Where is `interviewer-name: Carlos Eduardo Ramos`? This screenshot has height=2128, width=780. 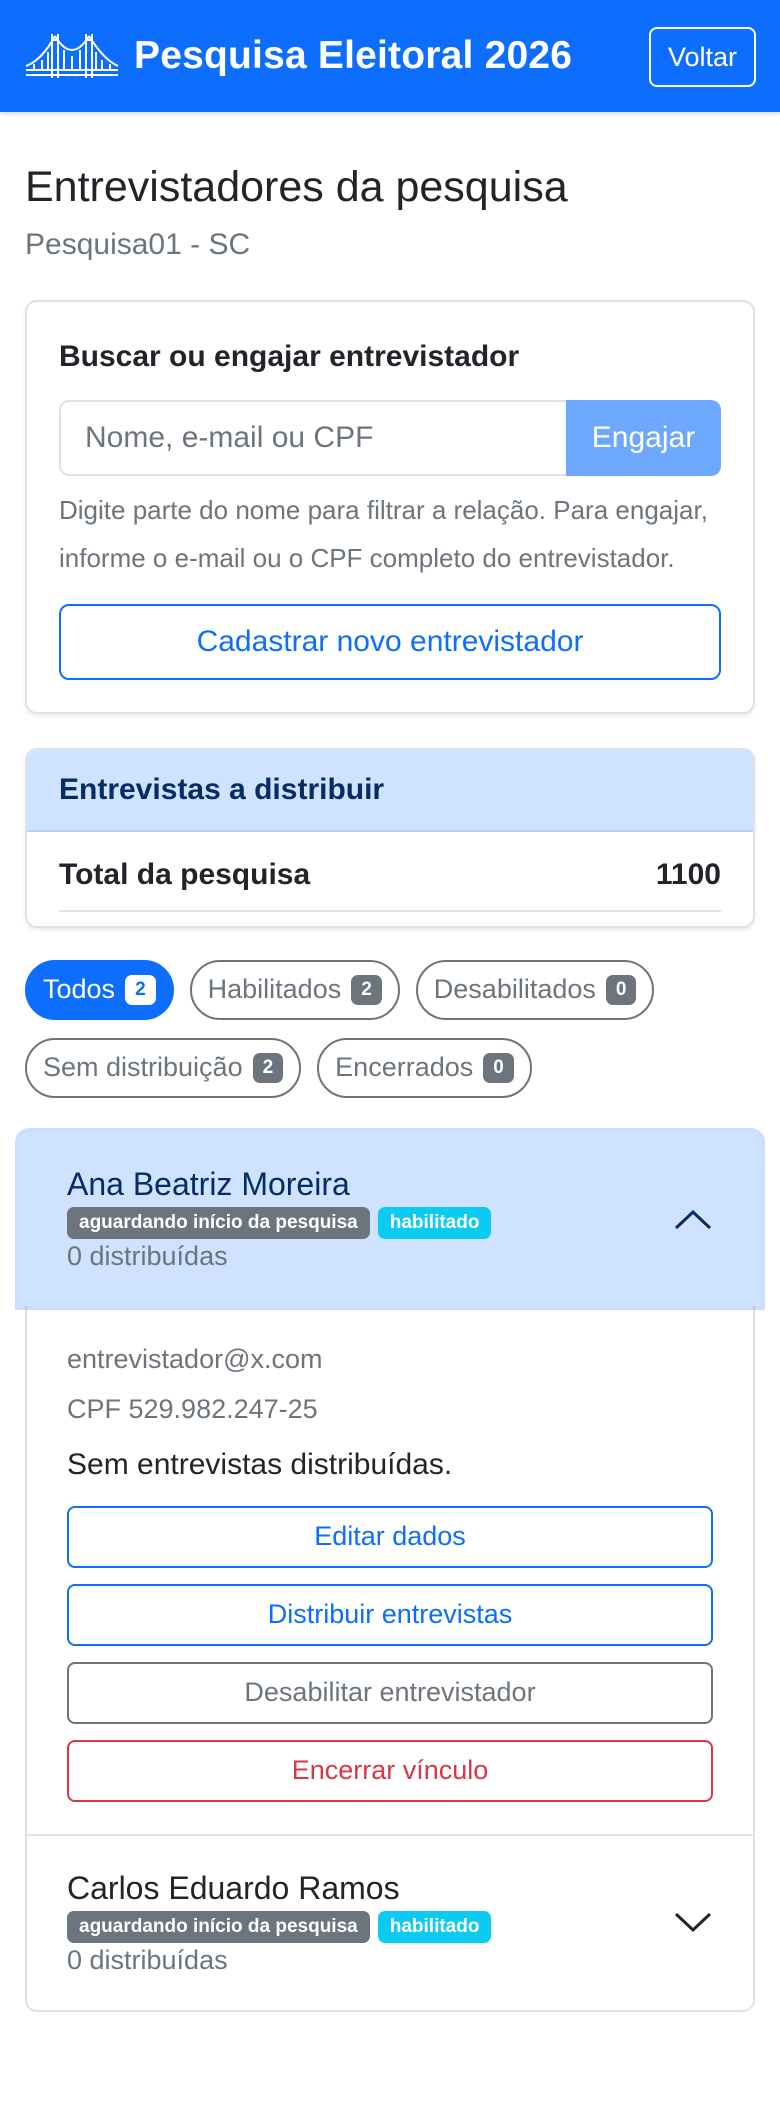 interviewer-name: Carlos Eduardo Ramos is located at coordinates (233, 1887).